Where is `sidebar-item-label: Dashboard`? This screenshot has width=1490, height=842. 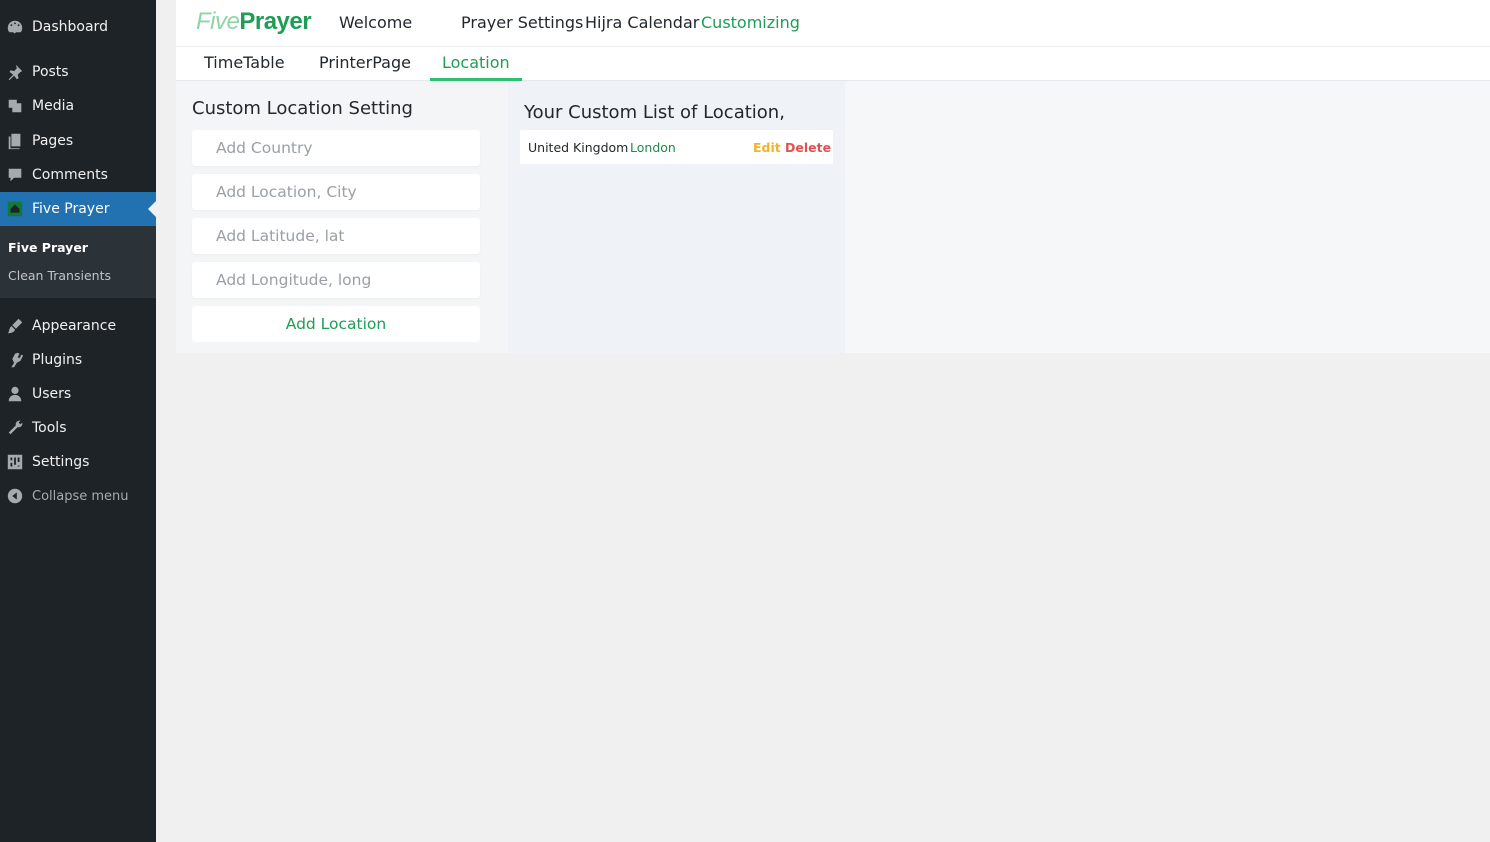
sidebar-item-label: Dashboard is located at coordinates (70, 27).